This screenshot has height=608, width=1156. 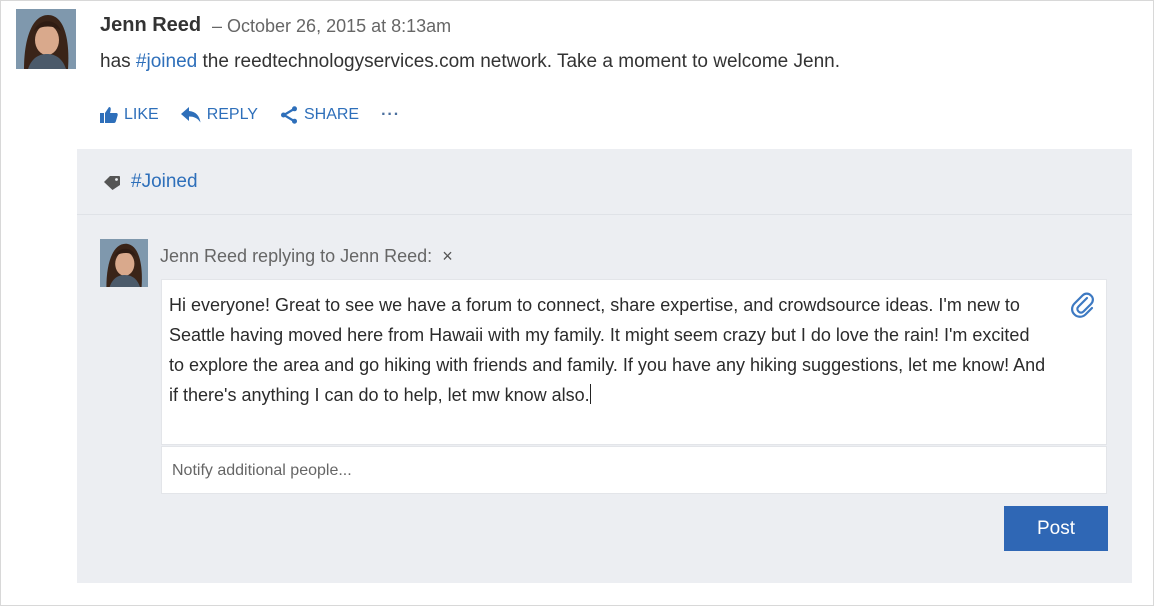 I want to click on post-timestamp: – October 26, 2015 at 8:13am, so click(x=332, y=26).